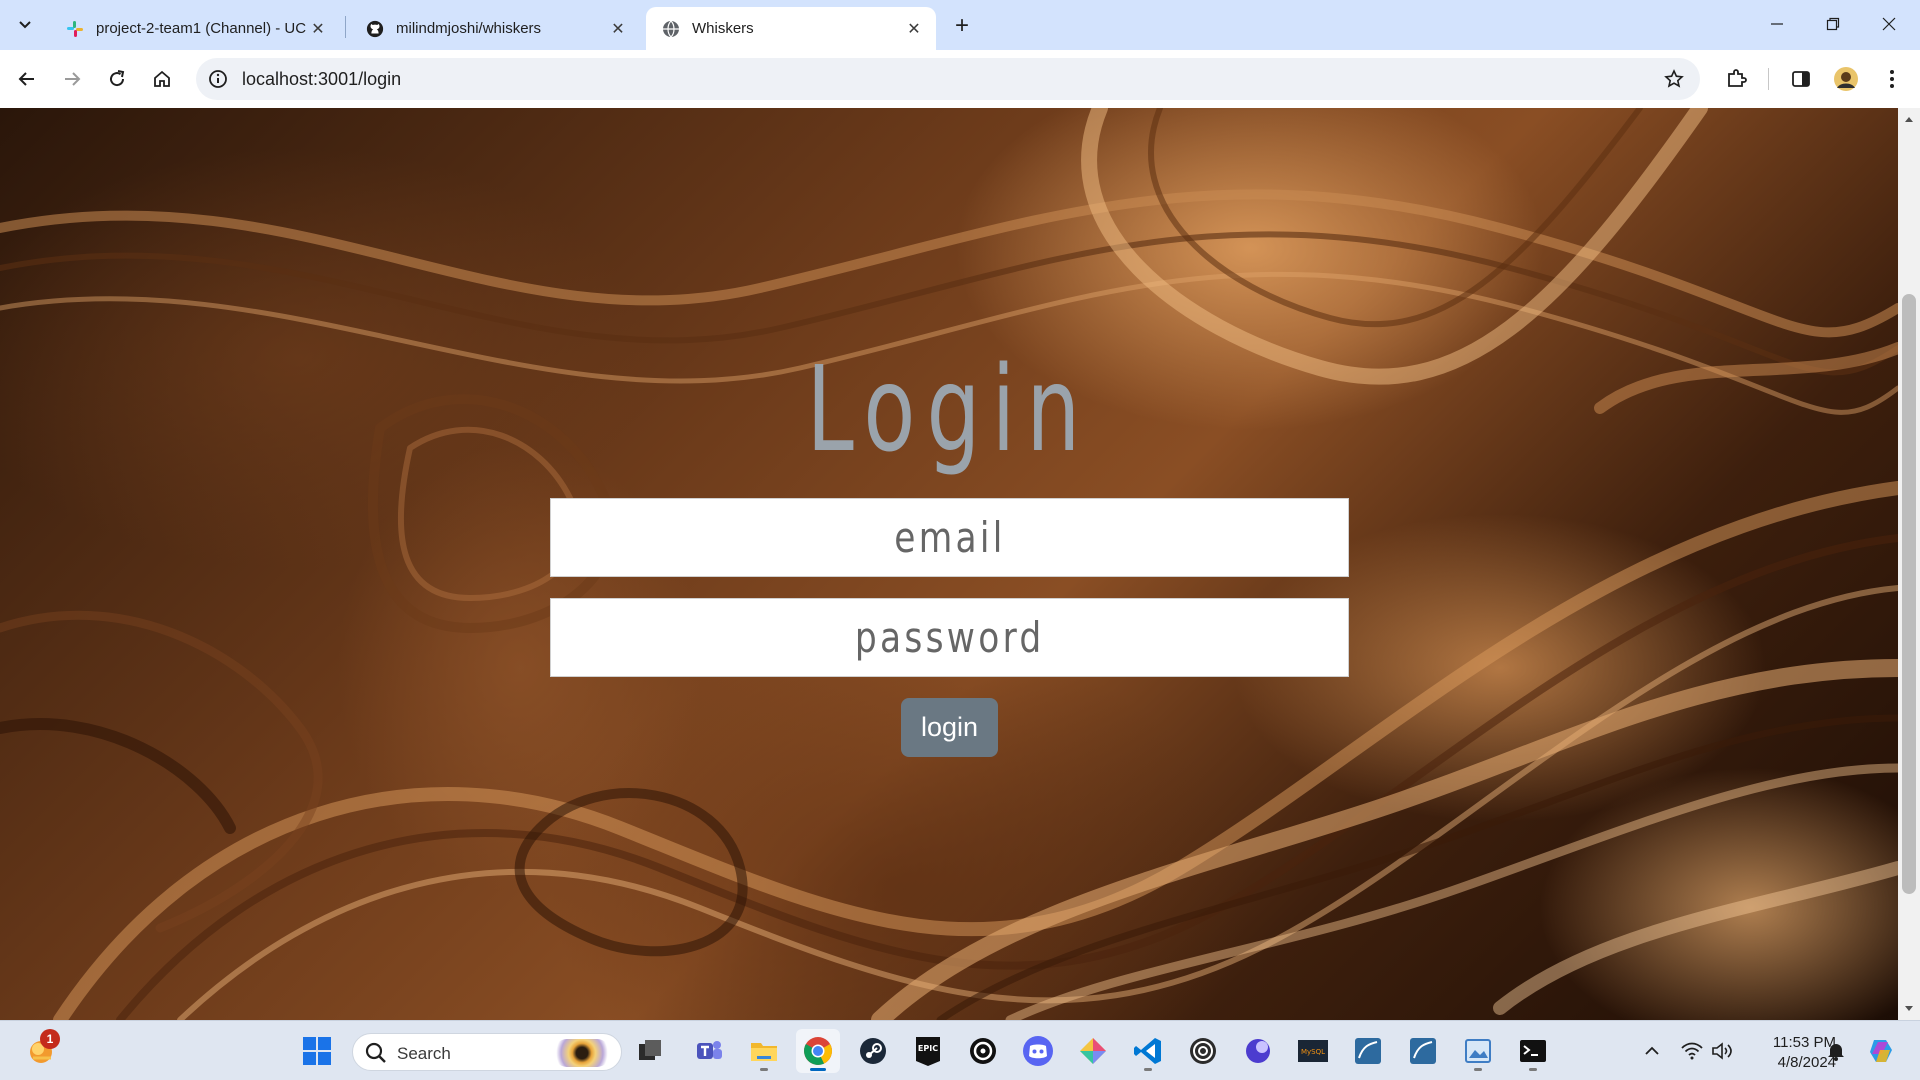 The height and width of the screenshot is (1080, 1920). I want to click on arrow-right-icon, so click(73, 79).